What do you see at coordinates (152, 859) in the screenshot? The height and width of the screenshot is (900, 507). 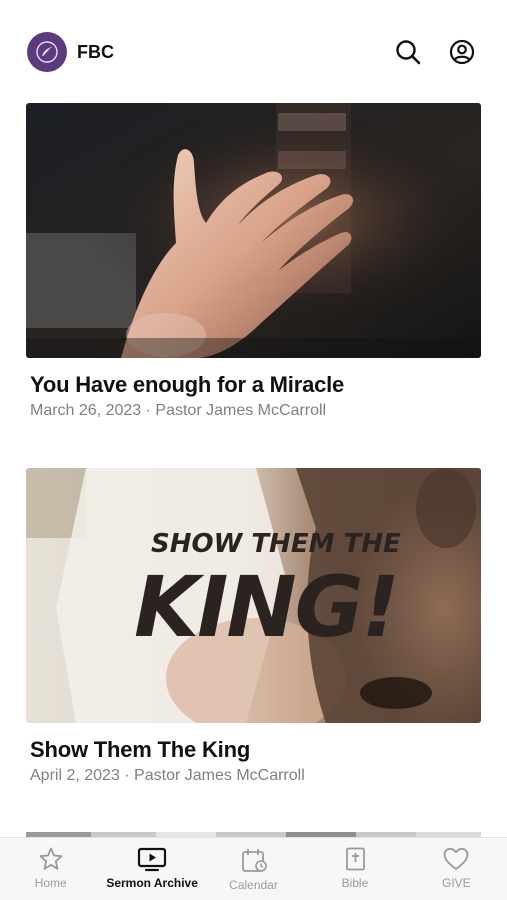 I see `tv-play-icon` at bounding box center [152, 859].